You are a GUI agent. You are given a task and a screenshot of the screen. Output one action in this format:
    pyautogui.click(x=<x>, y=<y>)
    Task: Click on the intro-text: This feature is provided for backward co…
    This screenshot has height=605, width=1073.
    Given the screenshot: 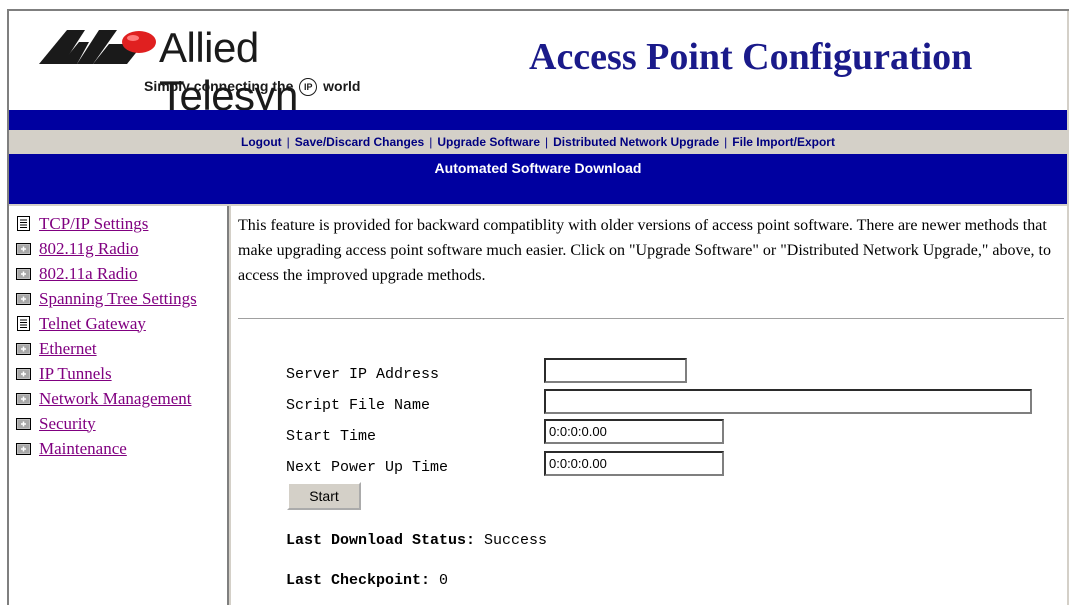 What is the action you would take?
    pyautogui.click(x=644, y=250)
    